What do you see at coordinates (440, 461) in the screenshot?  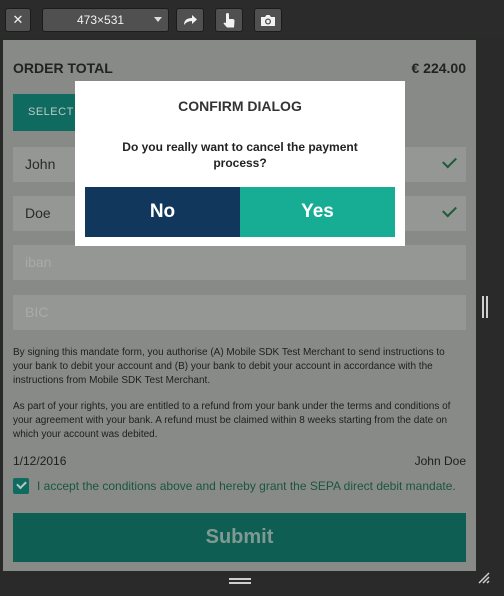 I see `signer-name: John Doe` at bounding box center [440, 461].